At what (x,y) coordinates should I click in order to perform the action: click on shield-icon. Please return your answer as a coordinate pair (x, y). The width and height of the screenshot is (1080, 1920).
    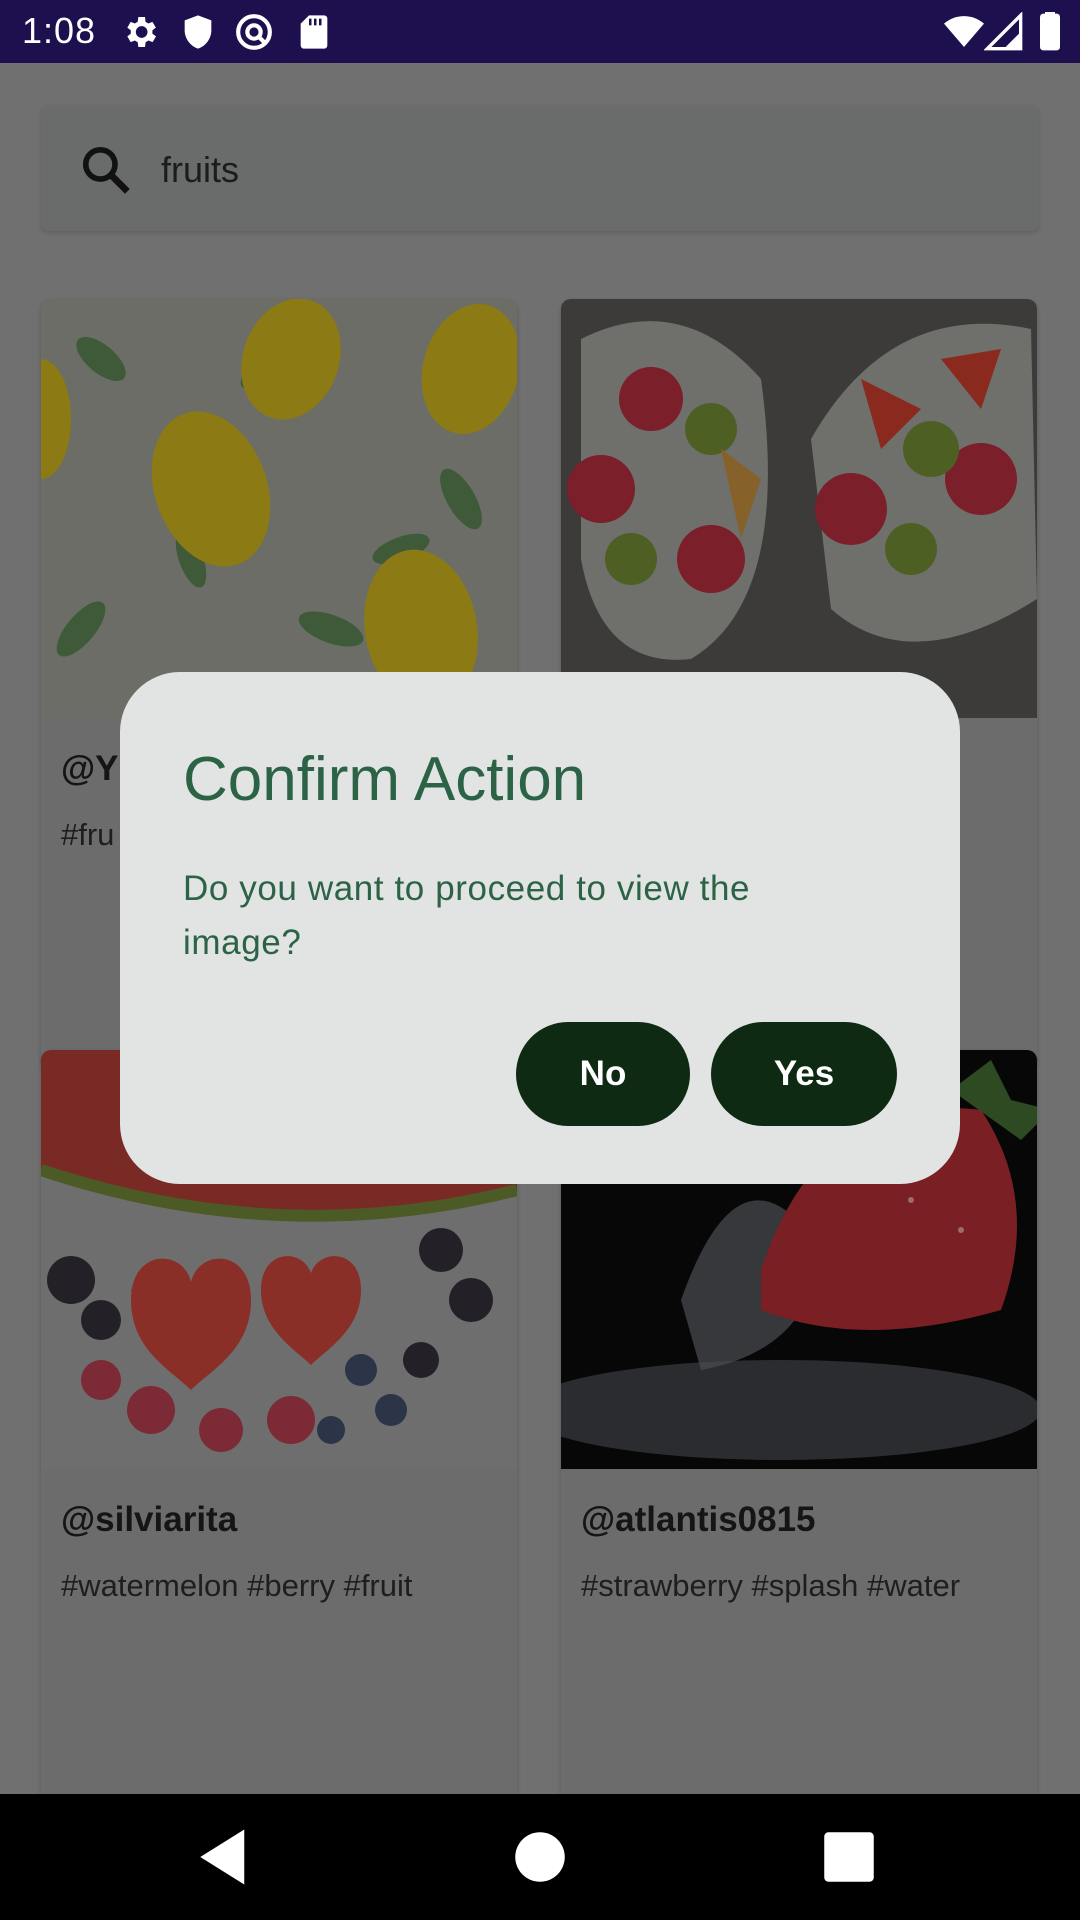
    Looking at the image, I should click on (198, 32).